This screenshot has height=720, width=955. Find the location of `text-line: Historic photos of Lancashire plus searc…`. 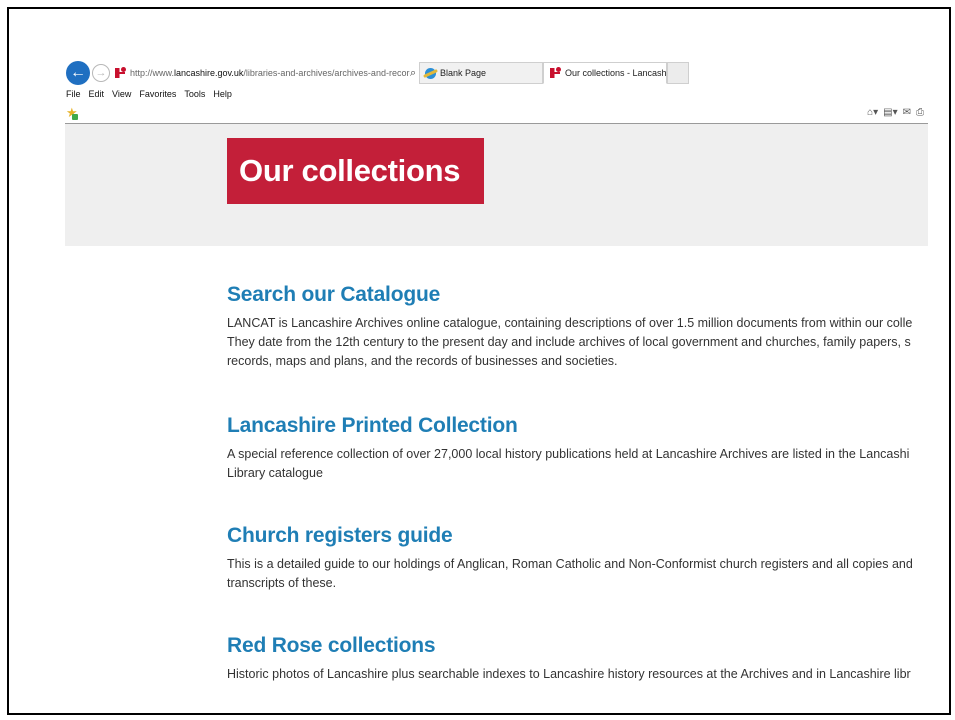

text-line: Historic photos of Lancashire plus searc… is located at coordinates (569, 674).